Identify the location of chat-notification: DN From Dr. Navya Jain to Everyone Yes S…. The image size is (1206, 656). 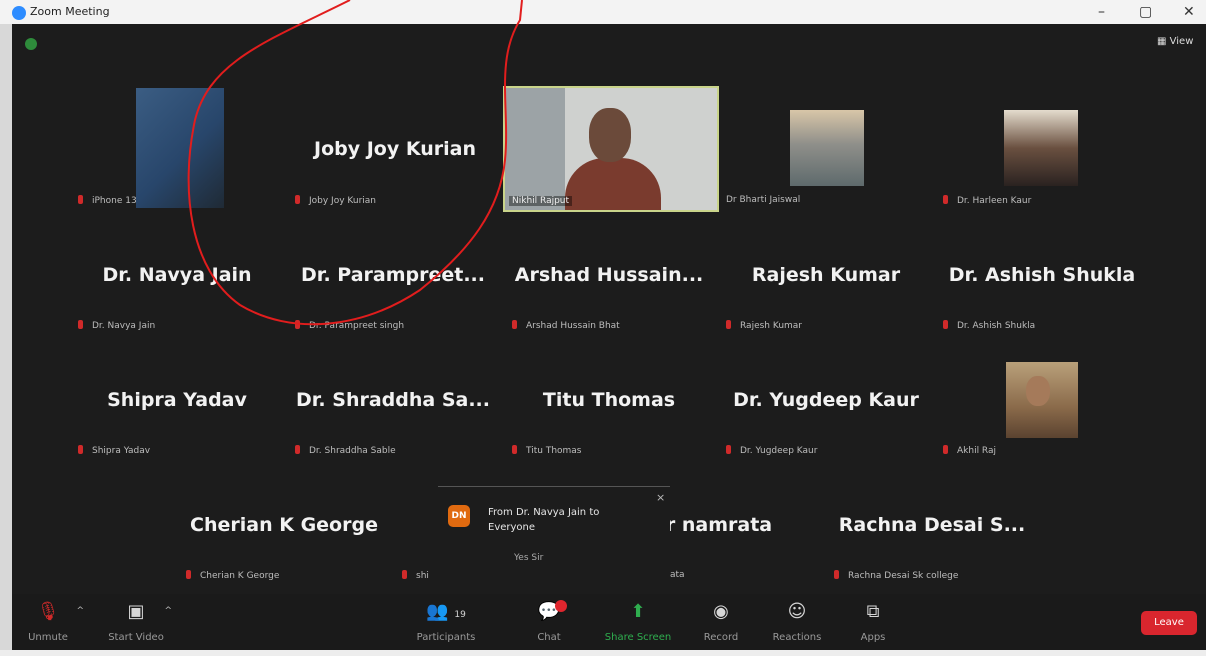
(554, 528).